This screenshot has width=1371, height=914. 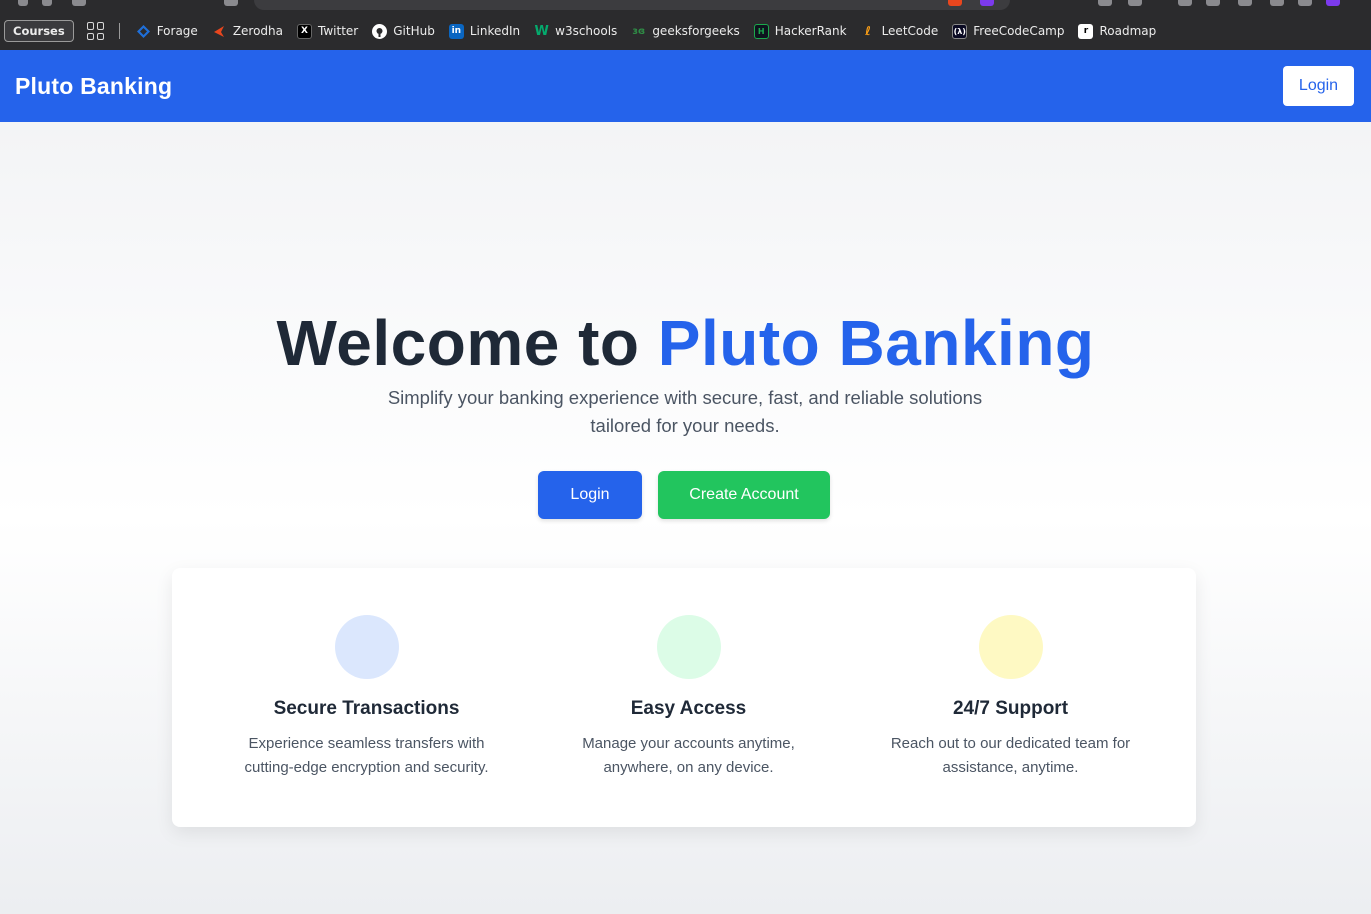 What do you see at coordinates (258, 31) in the screenshot?
I see `bookmark-label: Zerodha` at bounding box center [258, 31].